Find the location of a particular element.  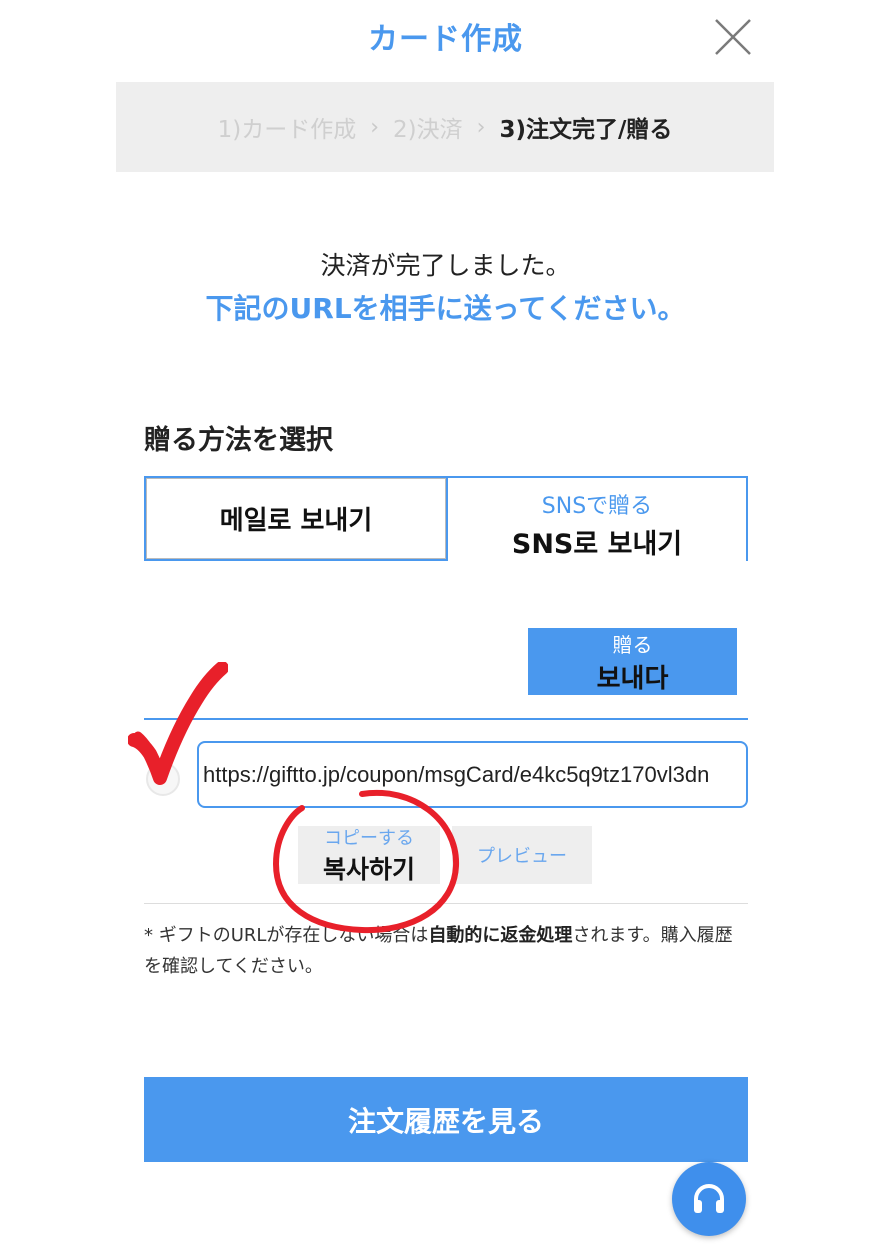

tab-sns: SNSで贈る SNS로 보내기 is located at coordinates (597, 518).